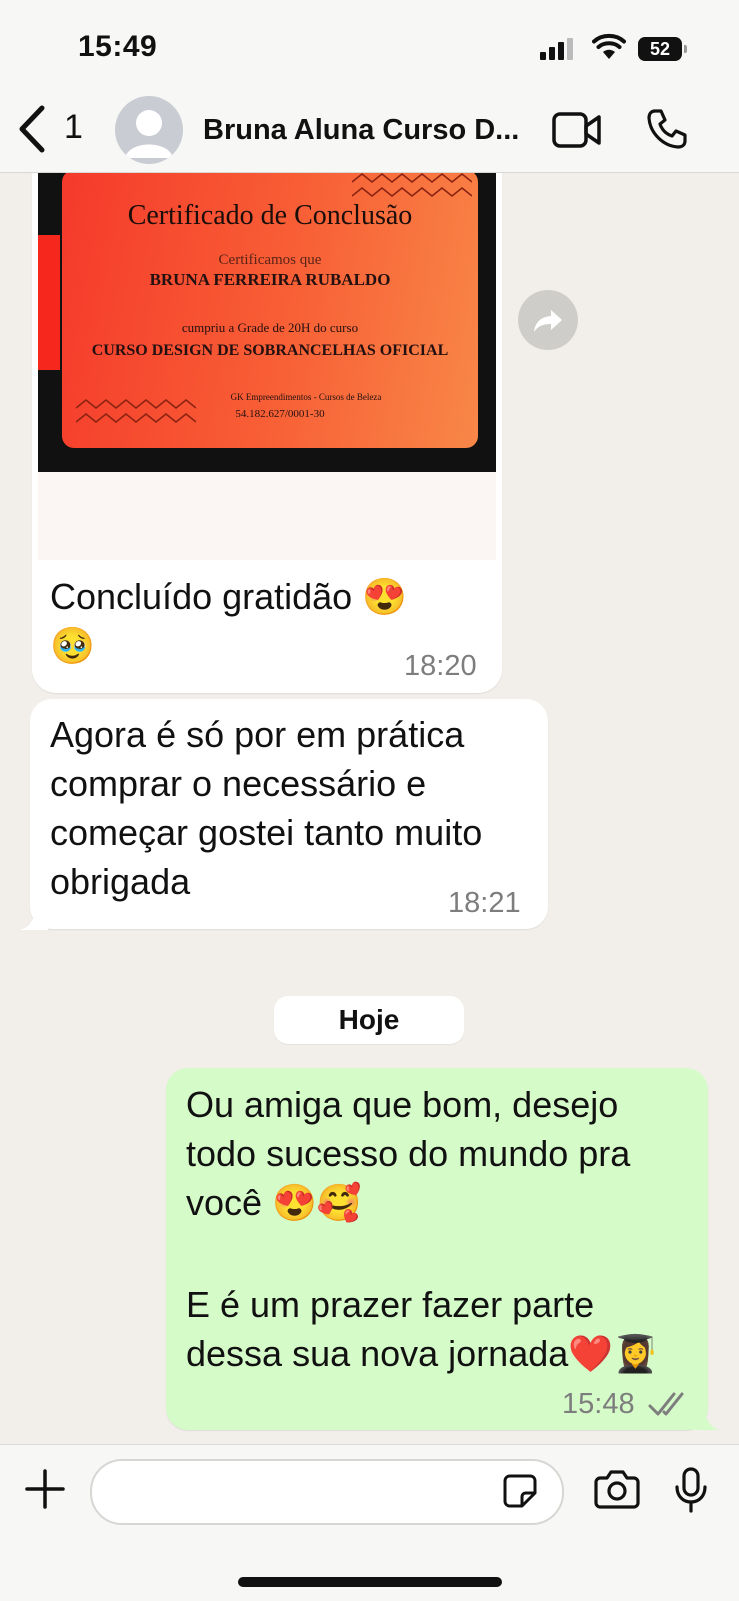 The height and width of the screenshot is (1601, 739). Describe the element at coordinates (280, 414) in the screenshot. I see `certificate-cnpj: 54.182.627/0001-30` at that location.